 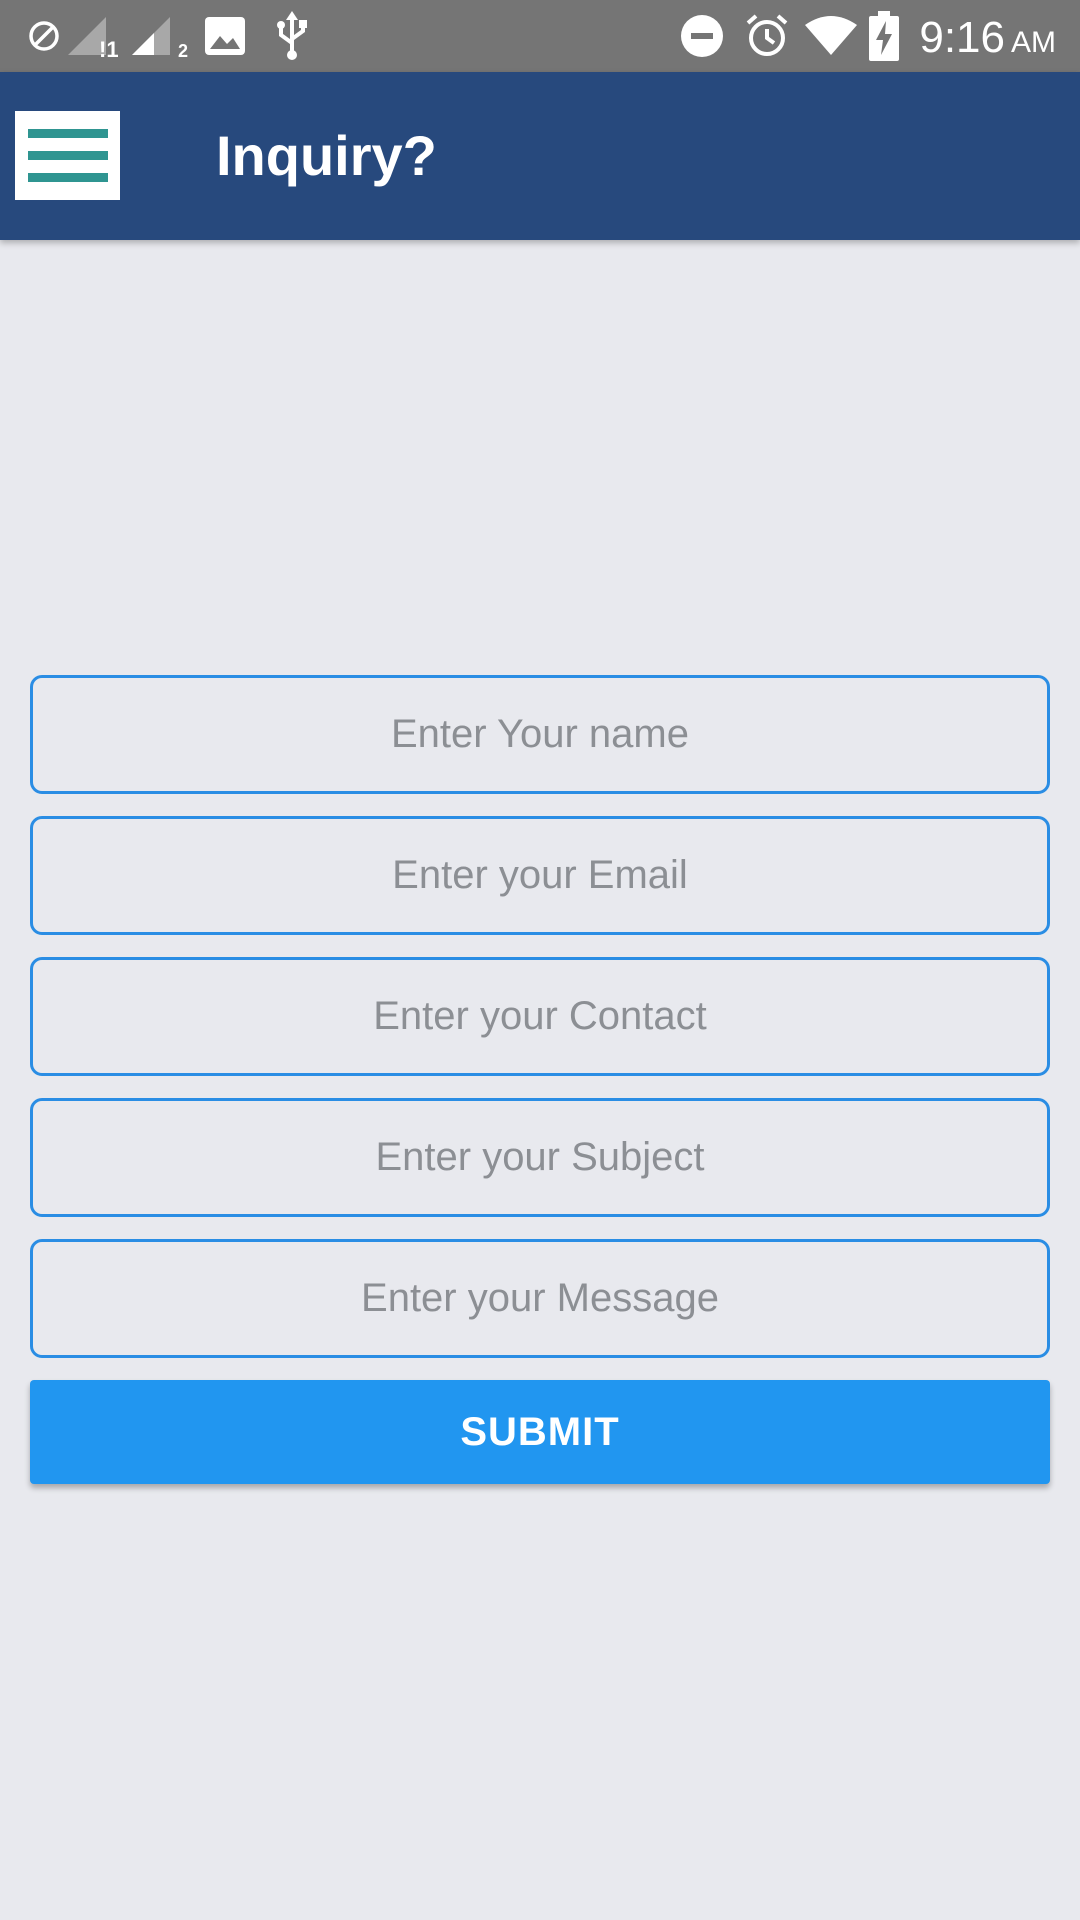 What do you see at coordinates (540, 1432) in the screenshot?
I see `submit-button: SUBMIT` at bounding box center [540, 1432].